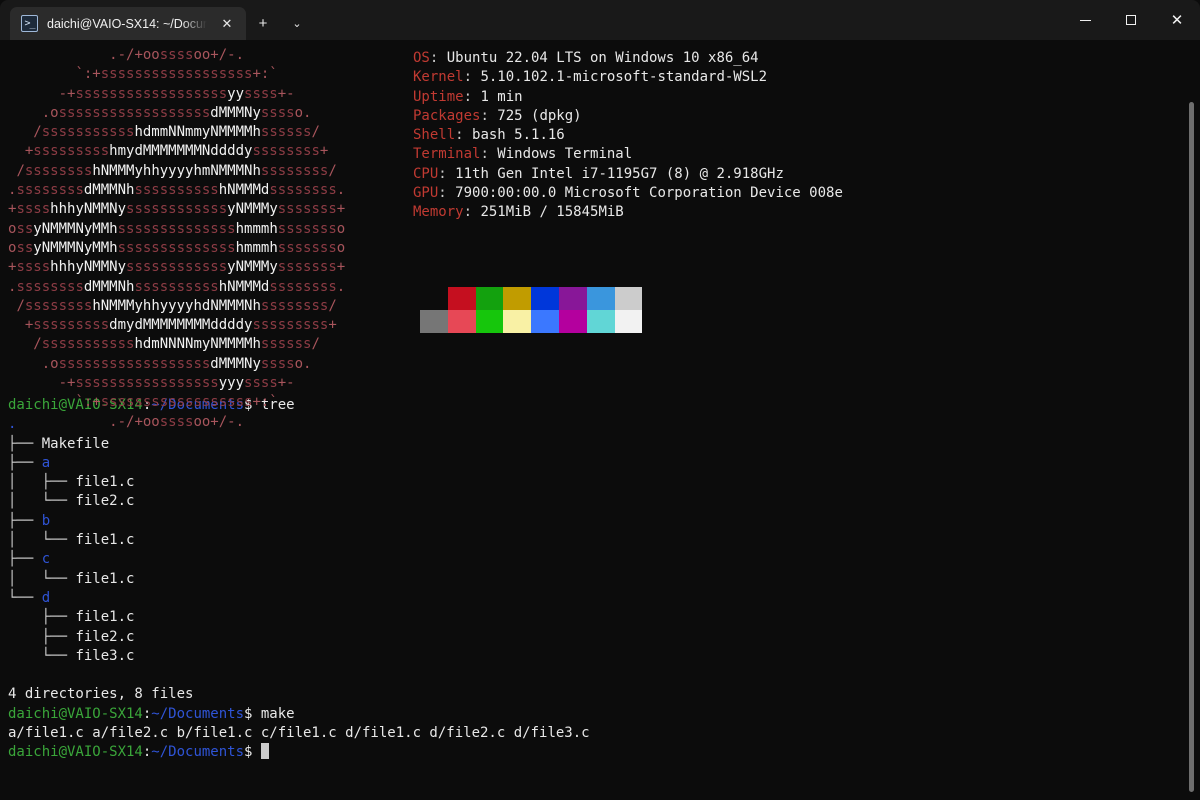 The image size is (1200, 800). What do you see at coordinates (1191, 447) in the screenshot?
I see `scrollbar-thumb` at bounding box center [1191, 447].